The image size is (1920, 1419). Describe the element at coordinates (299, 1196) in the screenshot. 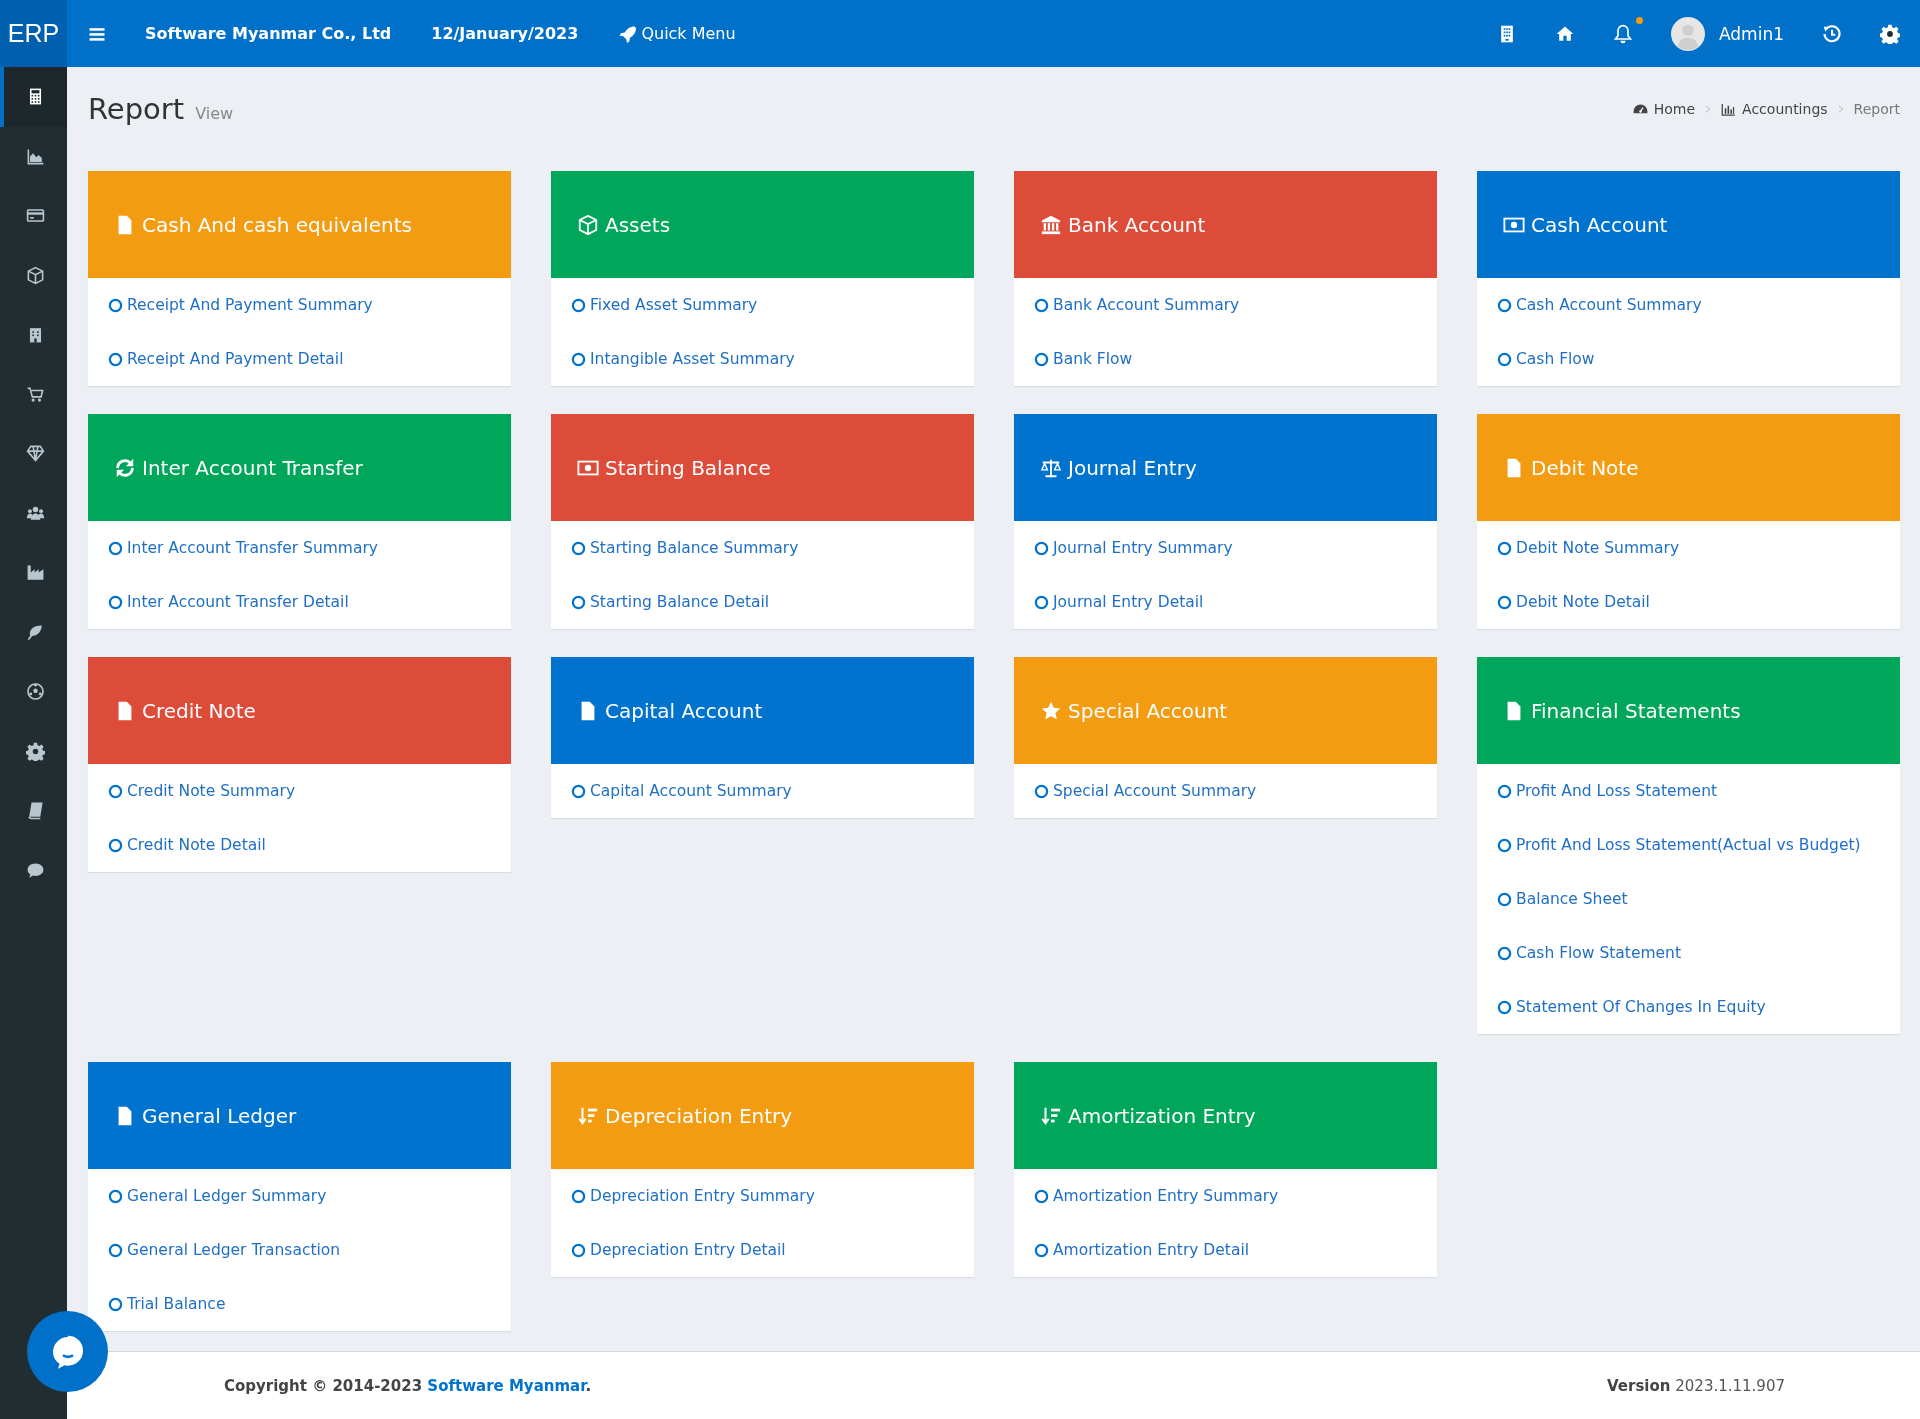

I see `report-link: General Ledger Summary` at that location.